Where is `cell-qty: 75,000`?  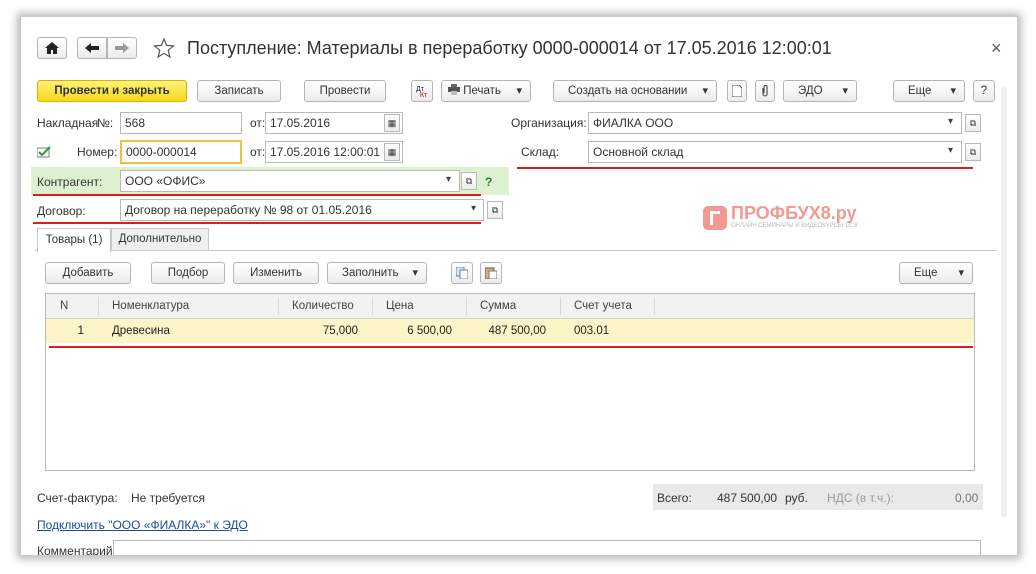
cell-qty: 75,000 is located at coordinates (340, 331).